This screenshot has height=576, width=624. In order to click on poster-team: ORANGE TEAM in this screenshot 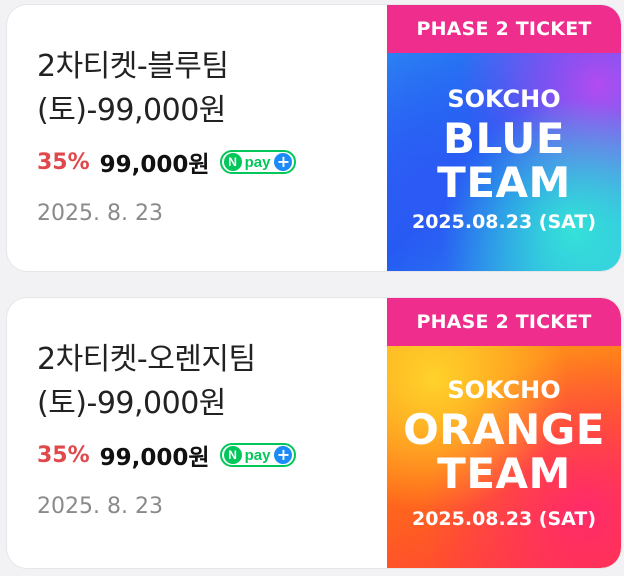, I will do `click(504, 452)`.